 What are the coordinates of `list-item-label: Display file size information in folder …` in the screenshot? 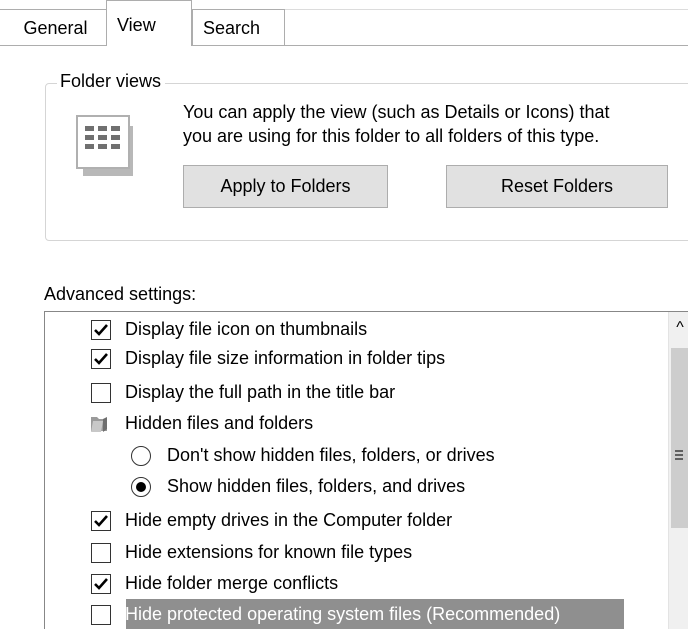 It's located at (285, 358).